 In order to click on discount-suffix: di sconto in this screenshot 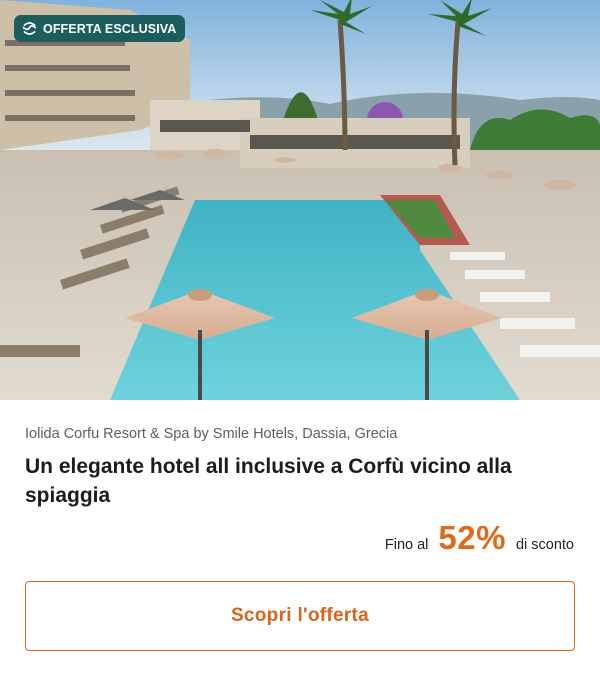, I will do `click(544, 545)`.